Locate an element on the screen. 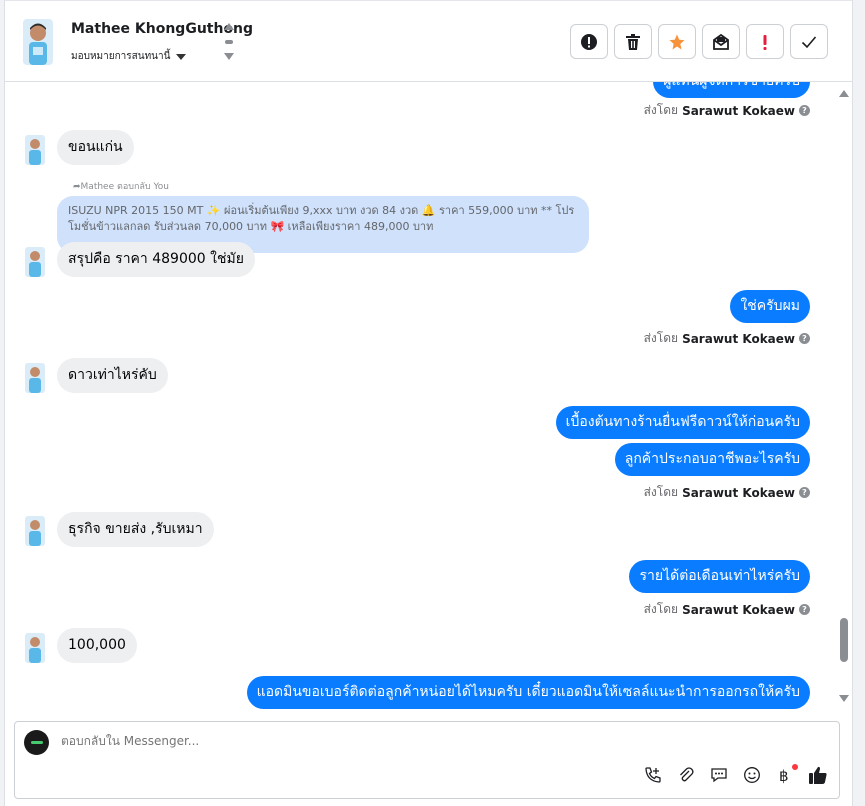  previous-conversation-icon is located at coordinates (229, 26).